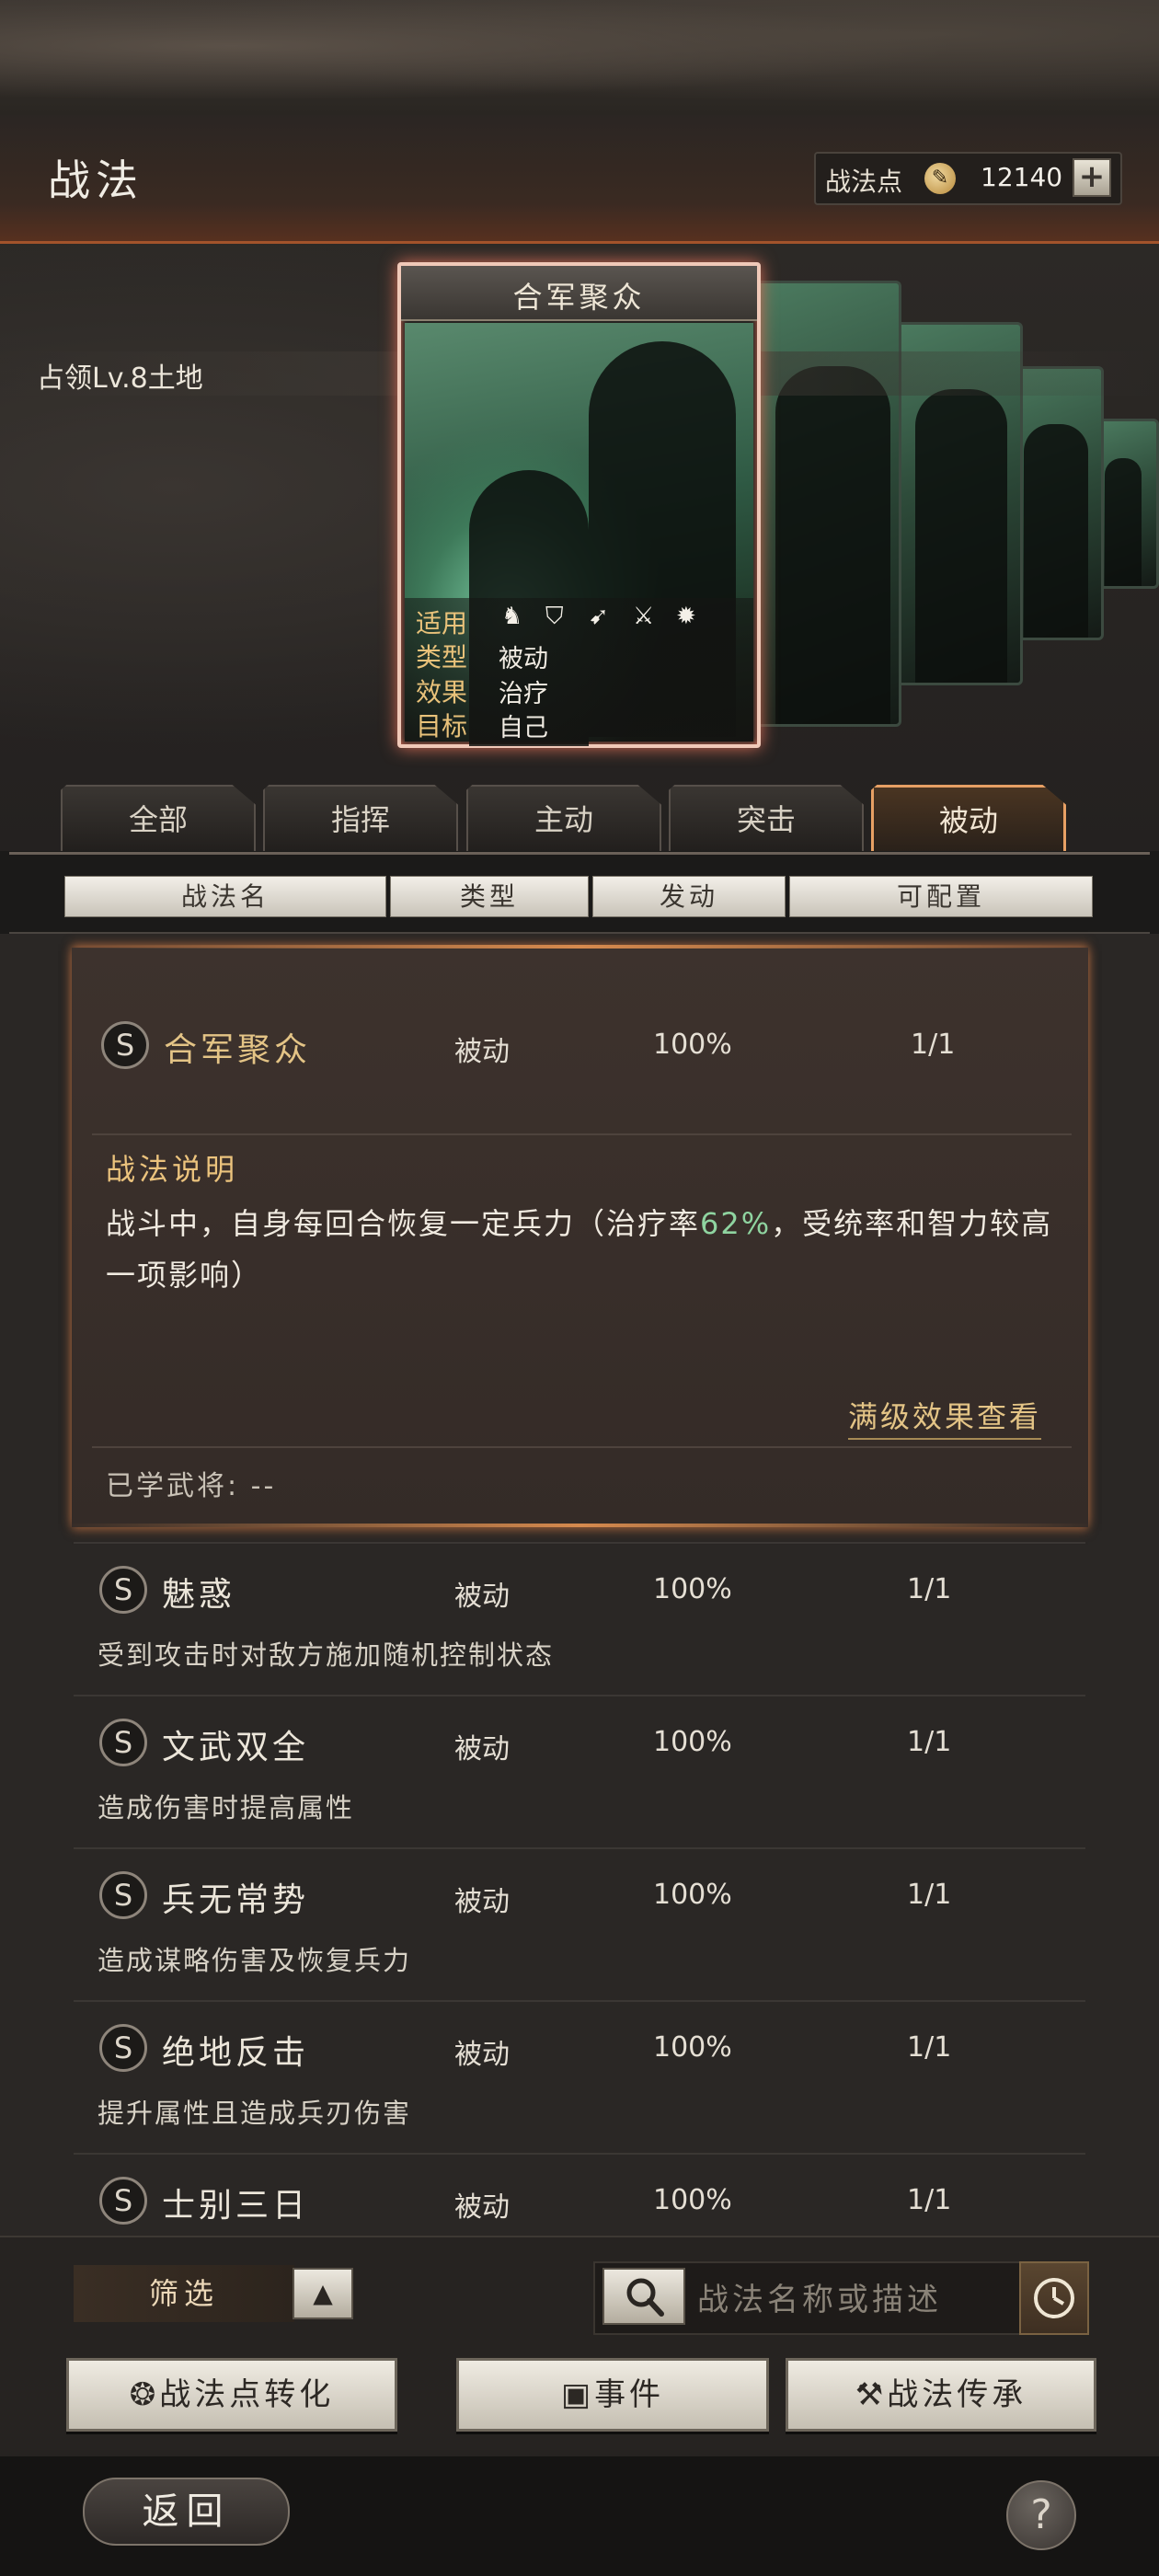 The height and width of the screenshot is (2576, 1159). What do you see at coordinates (236, 1900) in the screenshot?
I see `tactic-name: 兵无常势` at bounding box center [236, 1900].